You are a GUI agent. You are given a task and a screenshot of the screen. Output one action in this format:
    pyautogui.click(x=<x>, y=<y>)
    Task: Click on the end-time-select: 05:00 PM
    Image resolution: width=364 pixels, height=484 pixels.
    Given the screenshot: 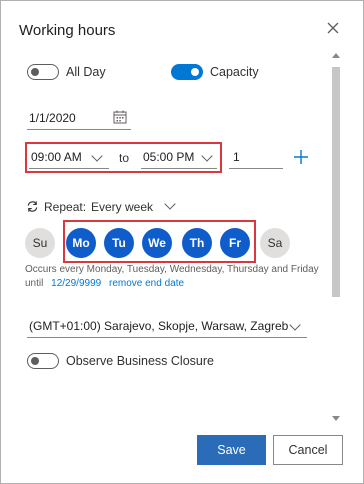 What is the action you would take?
    pyautogui.click(x=179, y=158)
    